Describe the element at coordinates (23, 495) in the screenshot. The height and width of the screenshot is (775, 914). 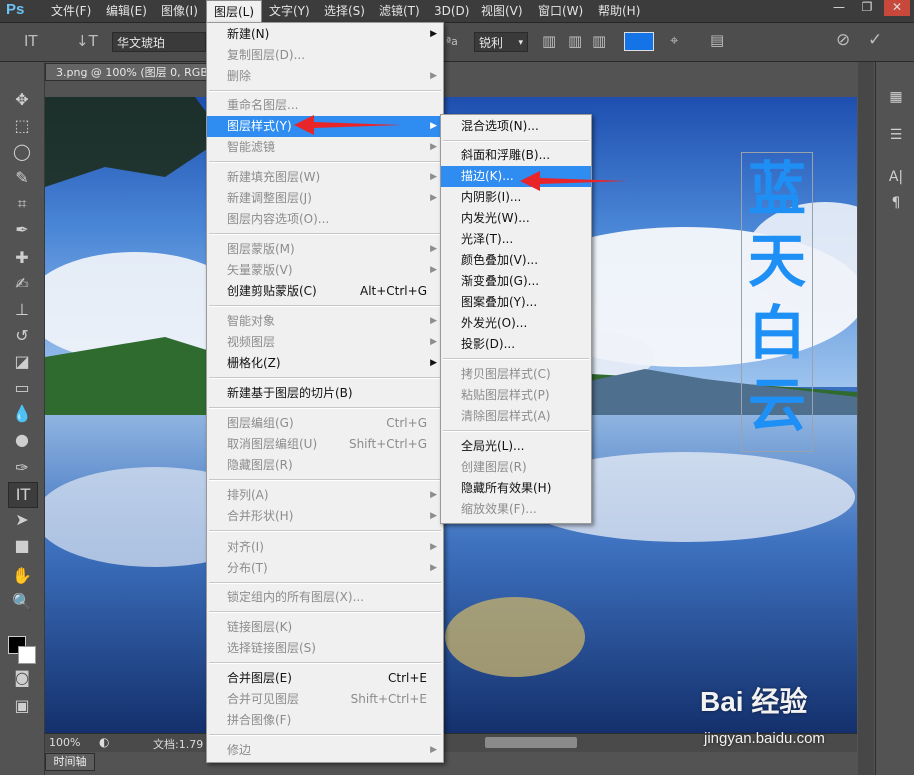
I see `type-tool-icon: ⅠT` at that location.